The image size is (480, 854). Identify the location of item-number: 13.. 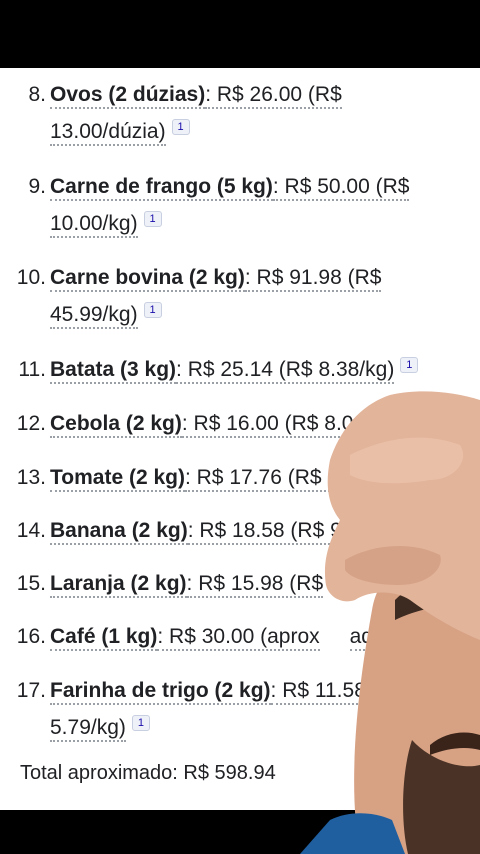
(31, 477).